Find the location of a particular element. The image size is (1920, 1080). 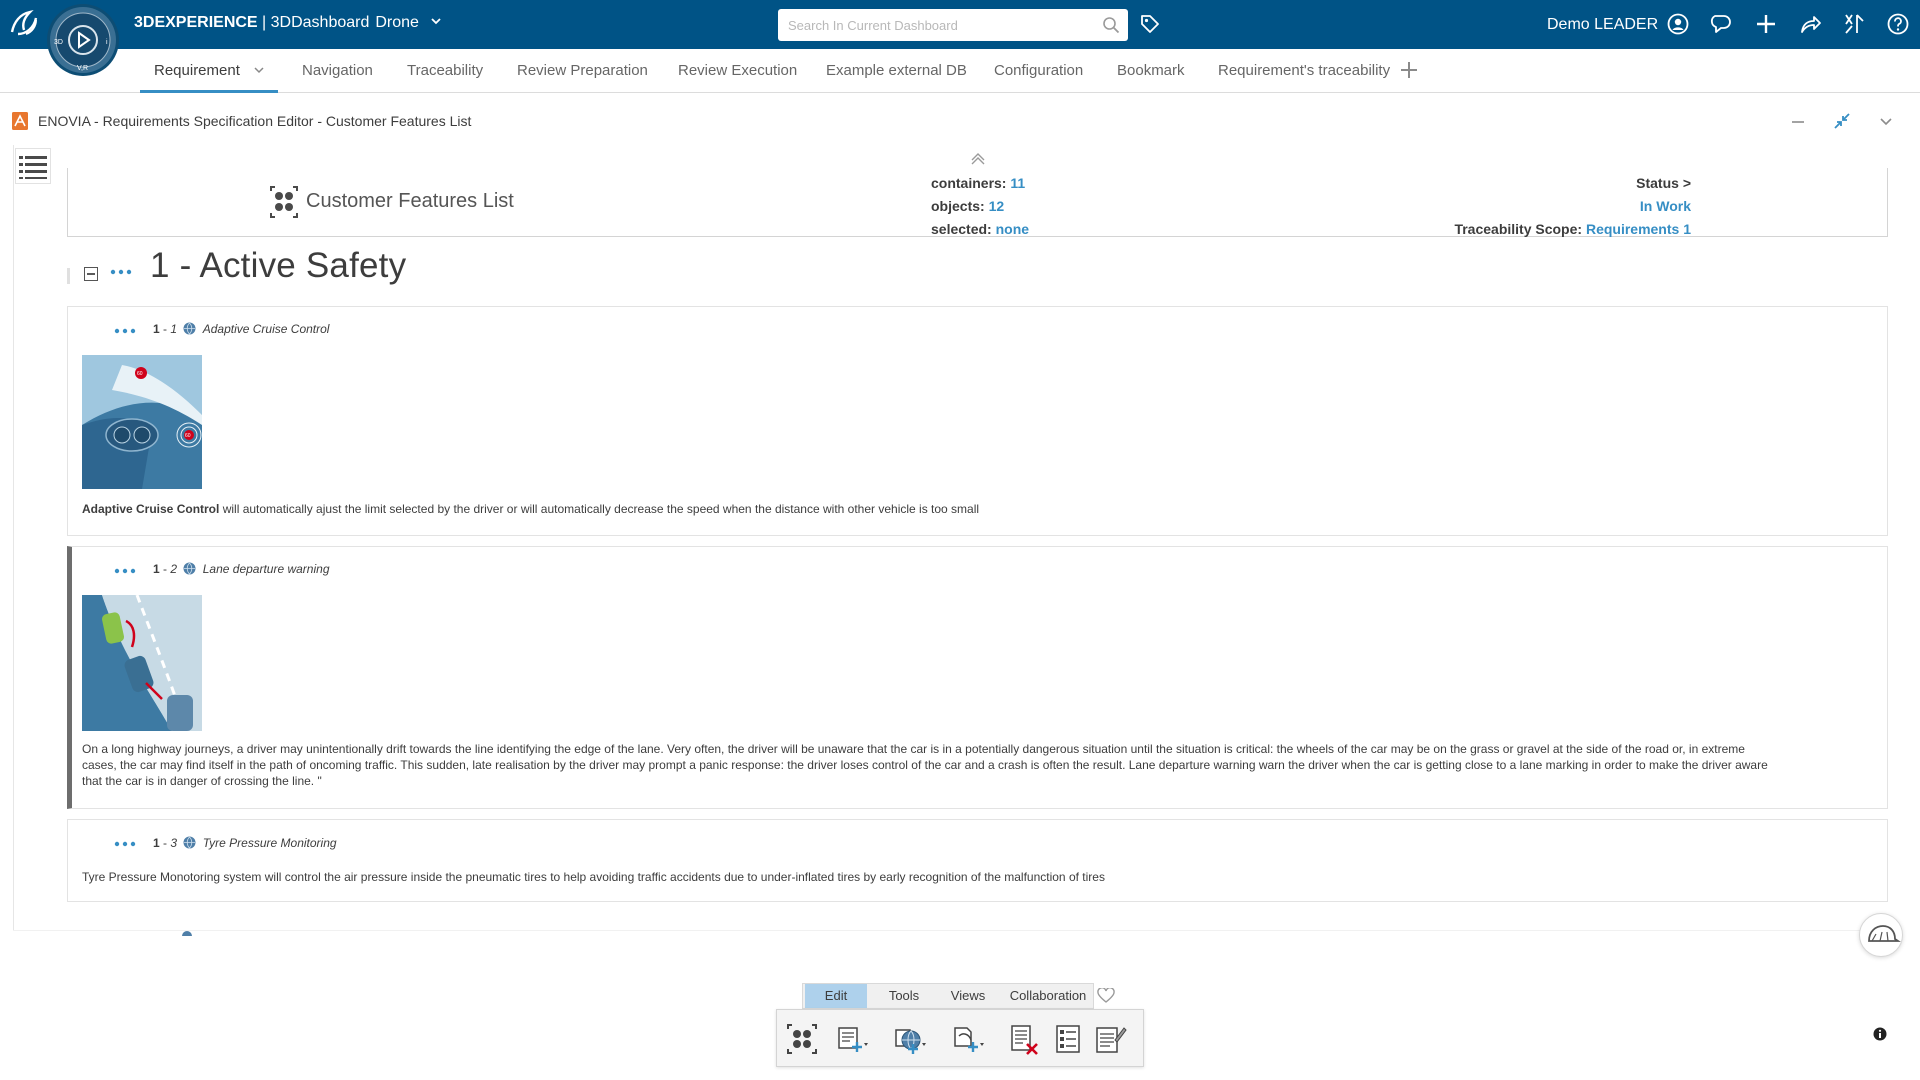

req-name: Tyre Pressure Monitoring is located at coordinates (269, 843).